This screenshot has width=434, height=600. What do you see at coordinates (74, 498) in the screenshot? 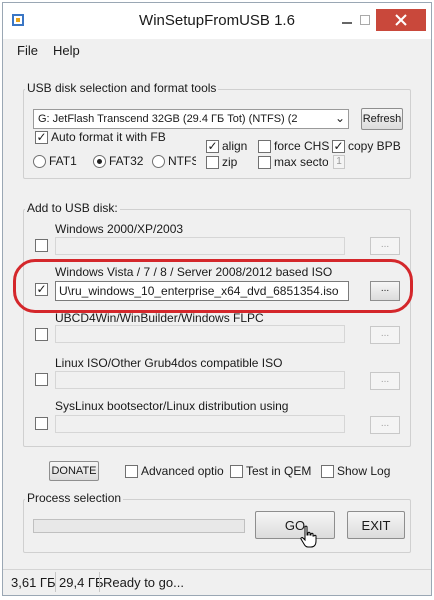
I see `process-group-label: Process selection` at bounding box center [74, 498].